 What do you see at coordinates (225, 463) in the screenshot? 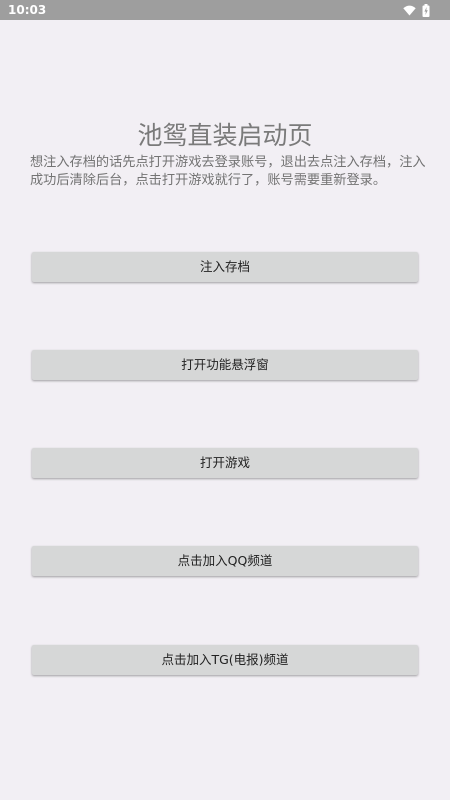
I see `open-game-button: 打开游戏` at bounding box center [225, 463].